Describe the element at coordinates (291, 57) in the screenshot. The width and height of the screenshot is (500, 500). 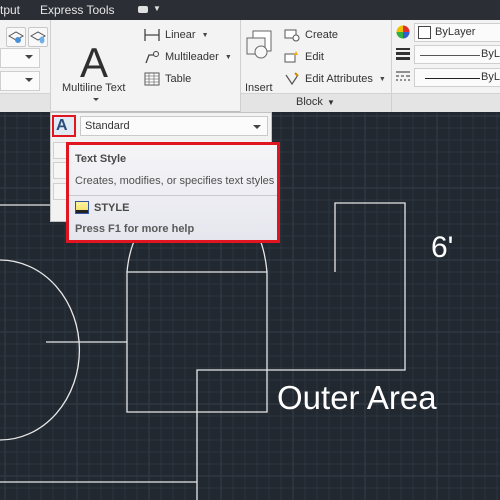
I see `edit-block-icon` at that location.